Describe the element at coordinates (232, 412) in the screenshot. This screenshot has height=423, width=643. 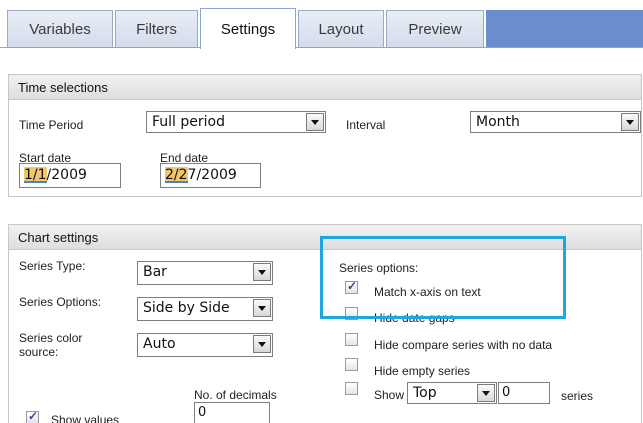
I see `decimals-input: 0` at that location.